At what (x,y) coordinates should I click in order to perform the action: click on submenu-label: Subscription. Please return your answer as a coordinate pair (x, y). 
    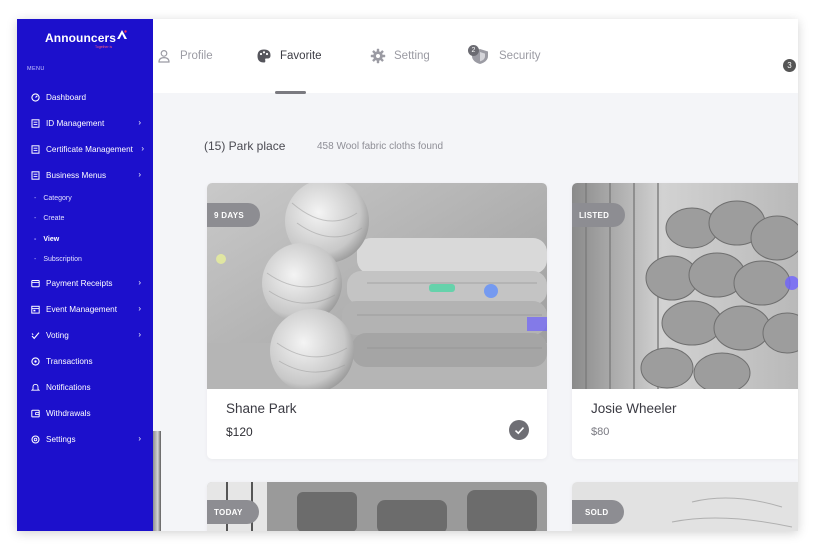
    Looking at the image, I should click on (62, 260).